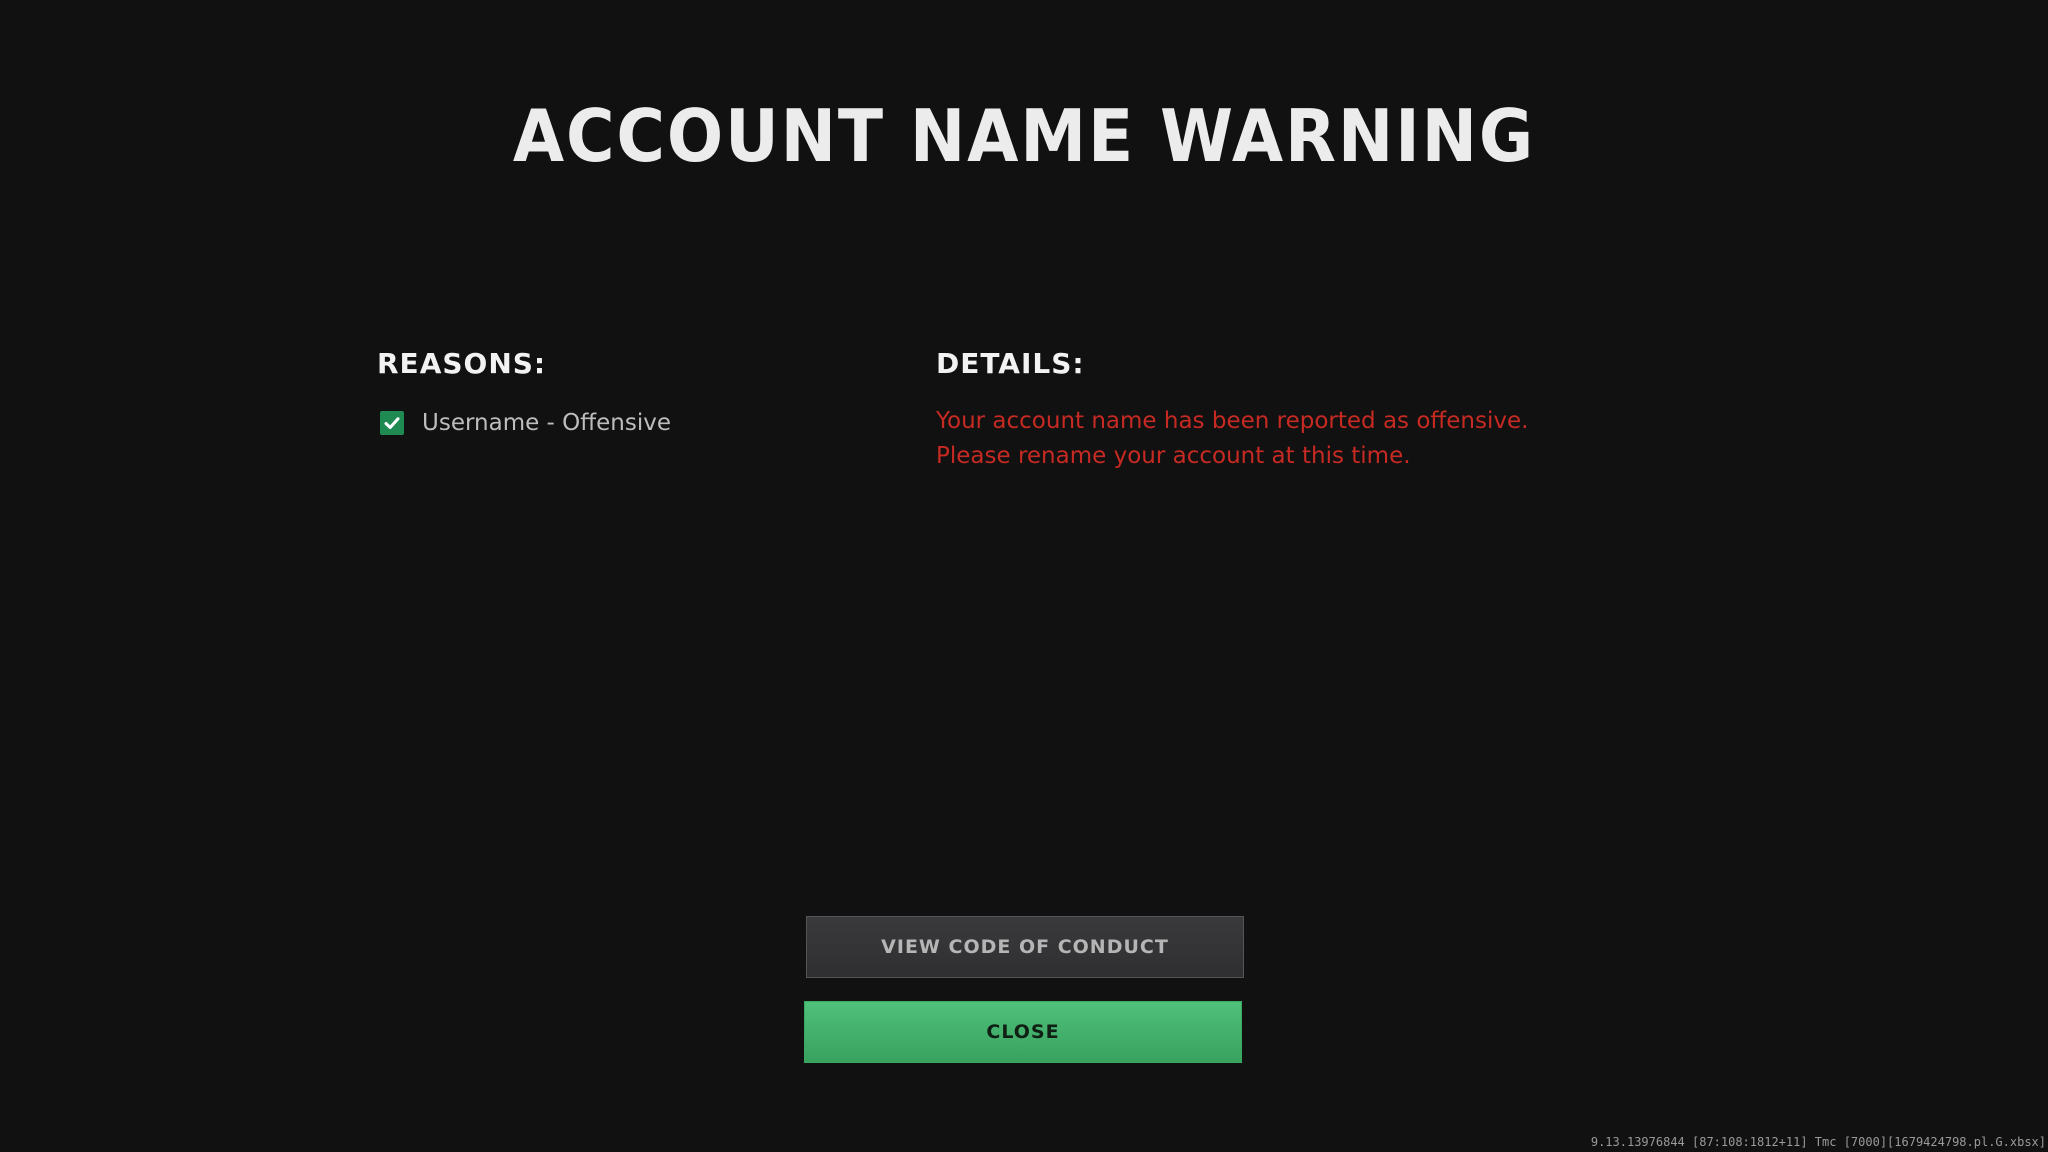  What do you see at coordinates (546, 423) in the screenshot?
I see `reason-label: Username - Offensive` at bounding box center [546, 423].